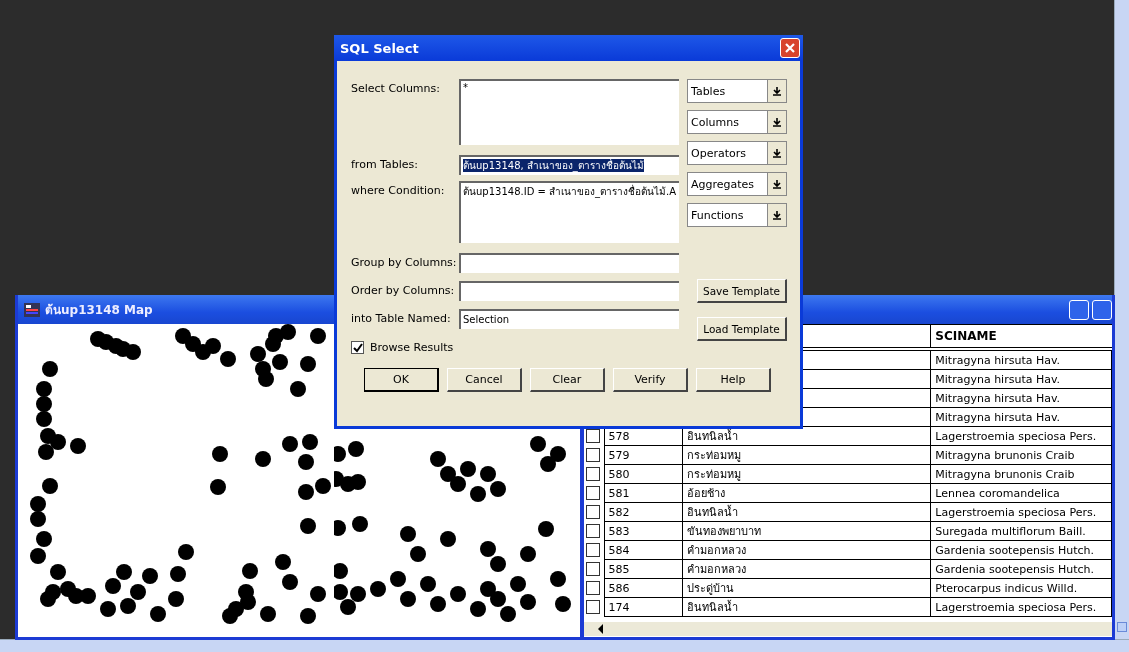  What do you see at coordinates (619, 493) in the screenshot?
I see `table-cell: 581` at bounding box center [619, 493].